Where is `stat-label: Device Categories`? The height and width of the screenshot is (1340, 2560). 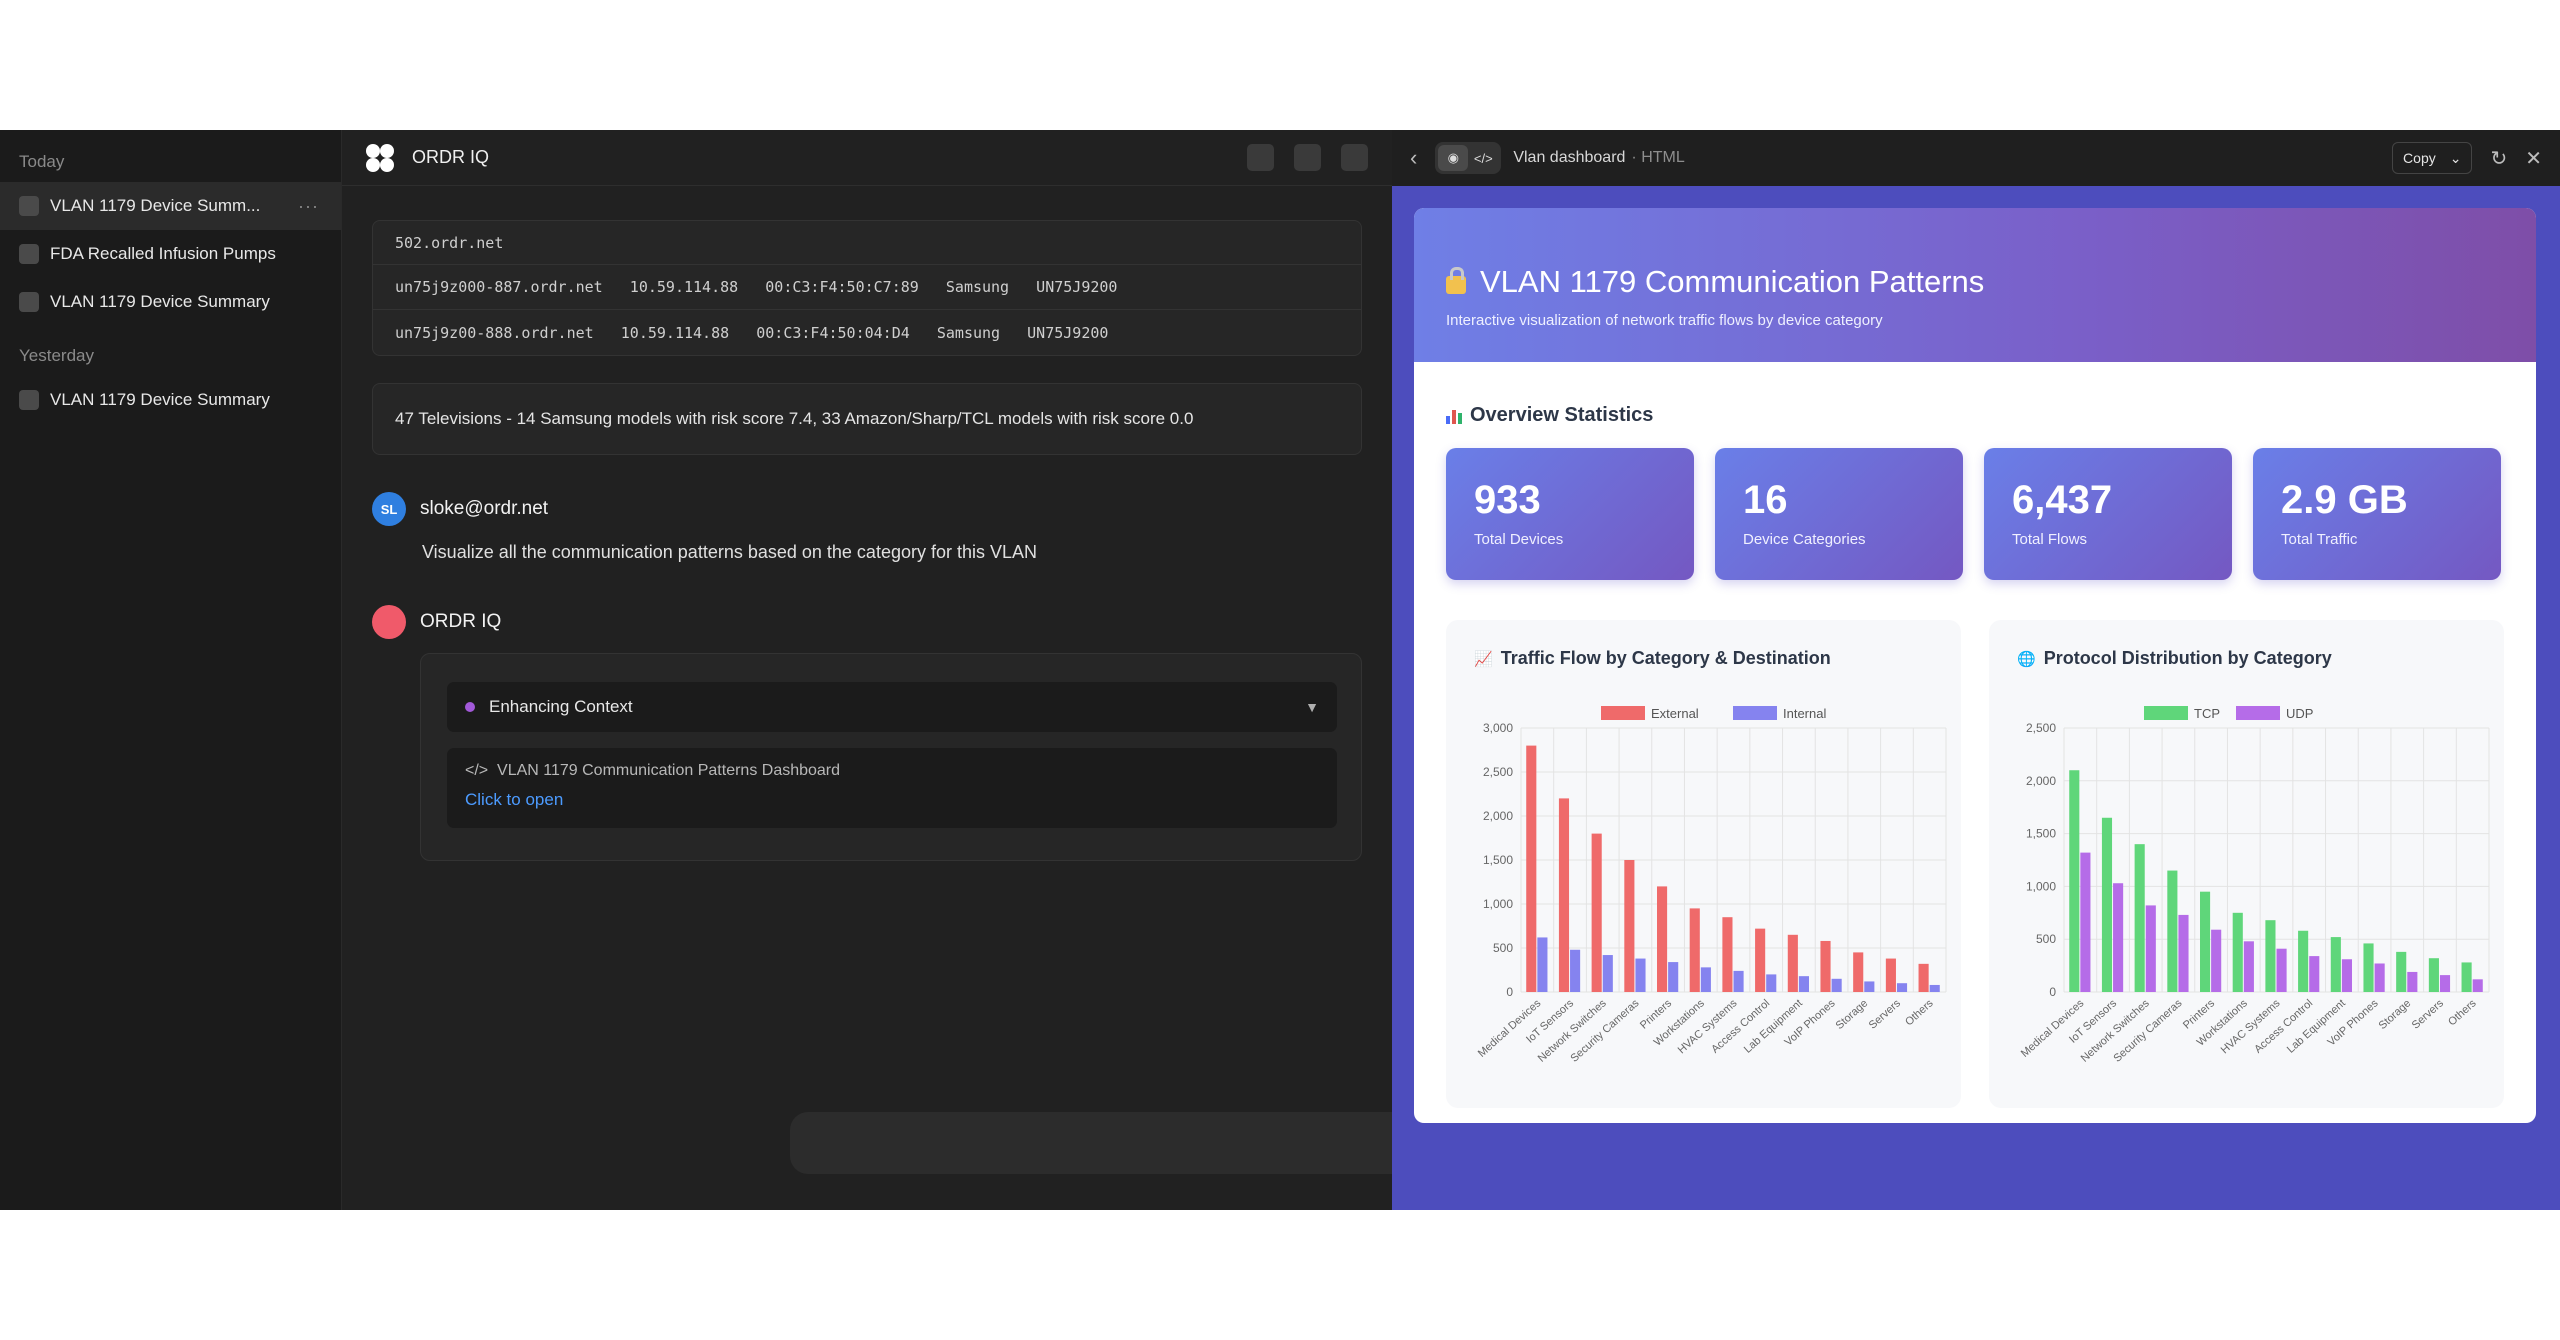 stat-label: Device Categories is located at coordinates (1804, 539).